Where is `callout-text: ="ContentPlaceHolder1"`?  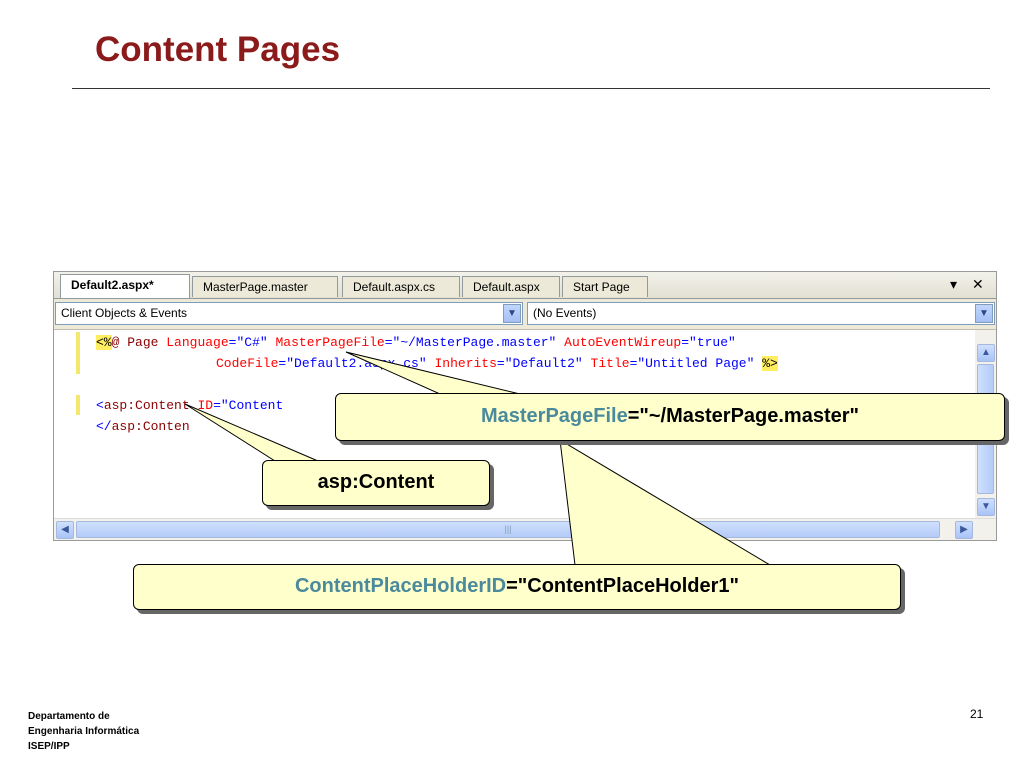 callout-text: ="ContentPlaceHolder1" is located at coordinates (623, 586).